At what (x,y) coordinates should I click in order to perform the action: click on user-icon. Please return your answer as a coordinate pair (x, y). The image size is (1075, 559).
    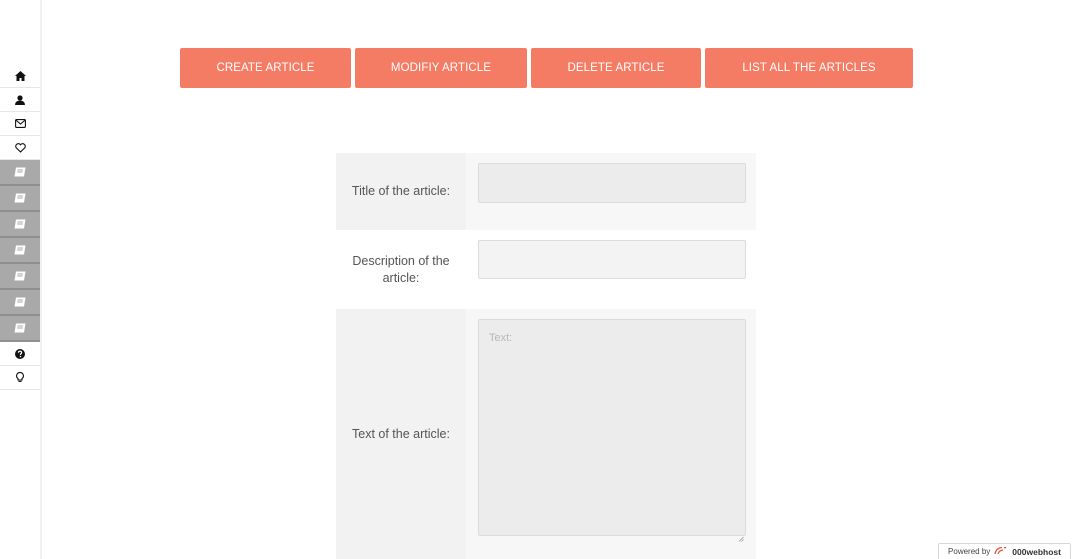
    Looking at the image, I should click on (20, 99).